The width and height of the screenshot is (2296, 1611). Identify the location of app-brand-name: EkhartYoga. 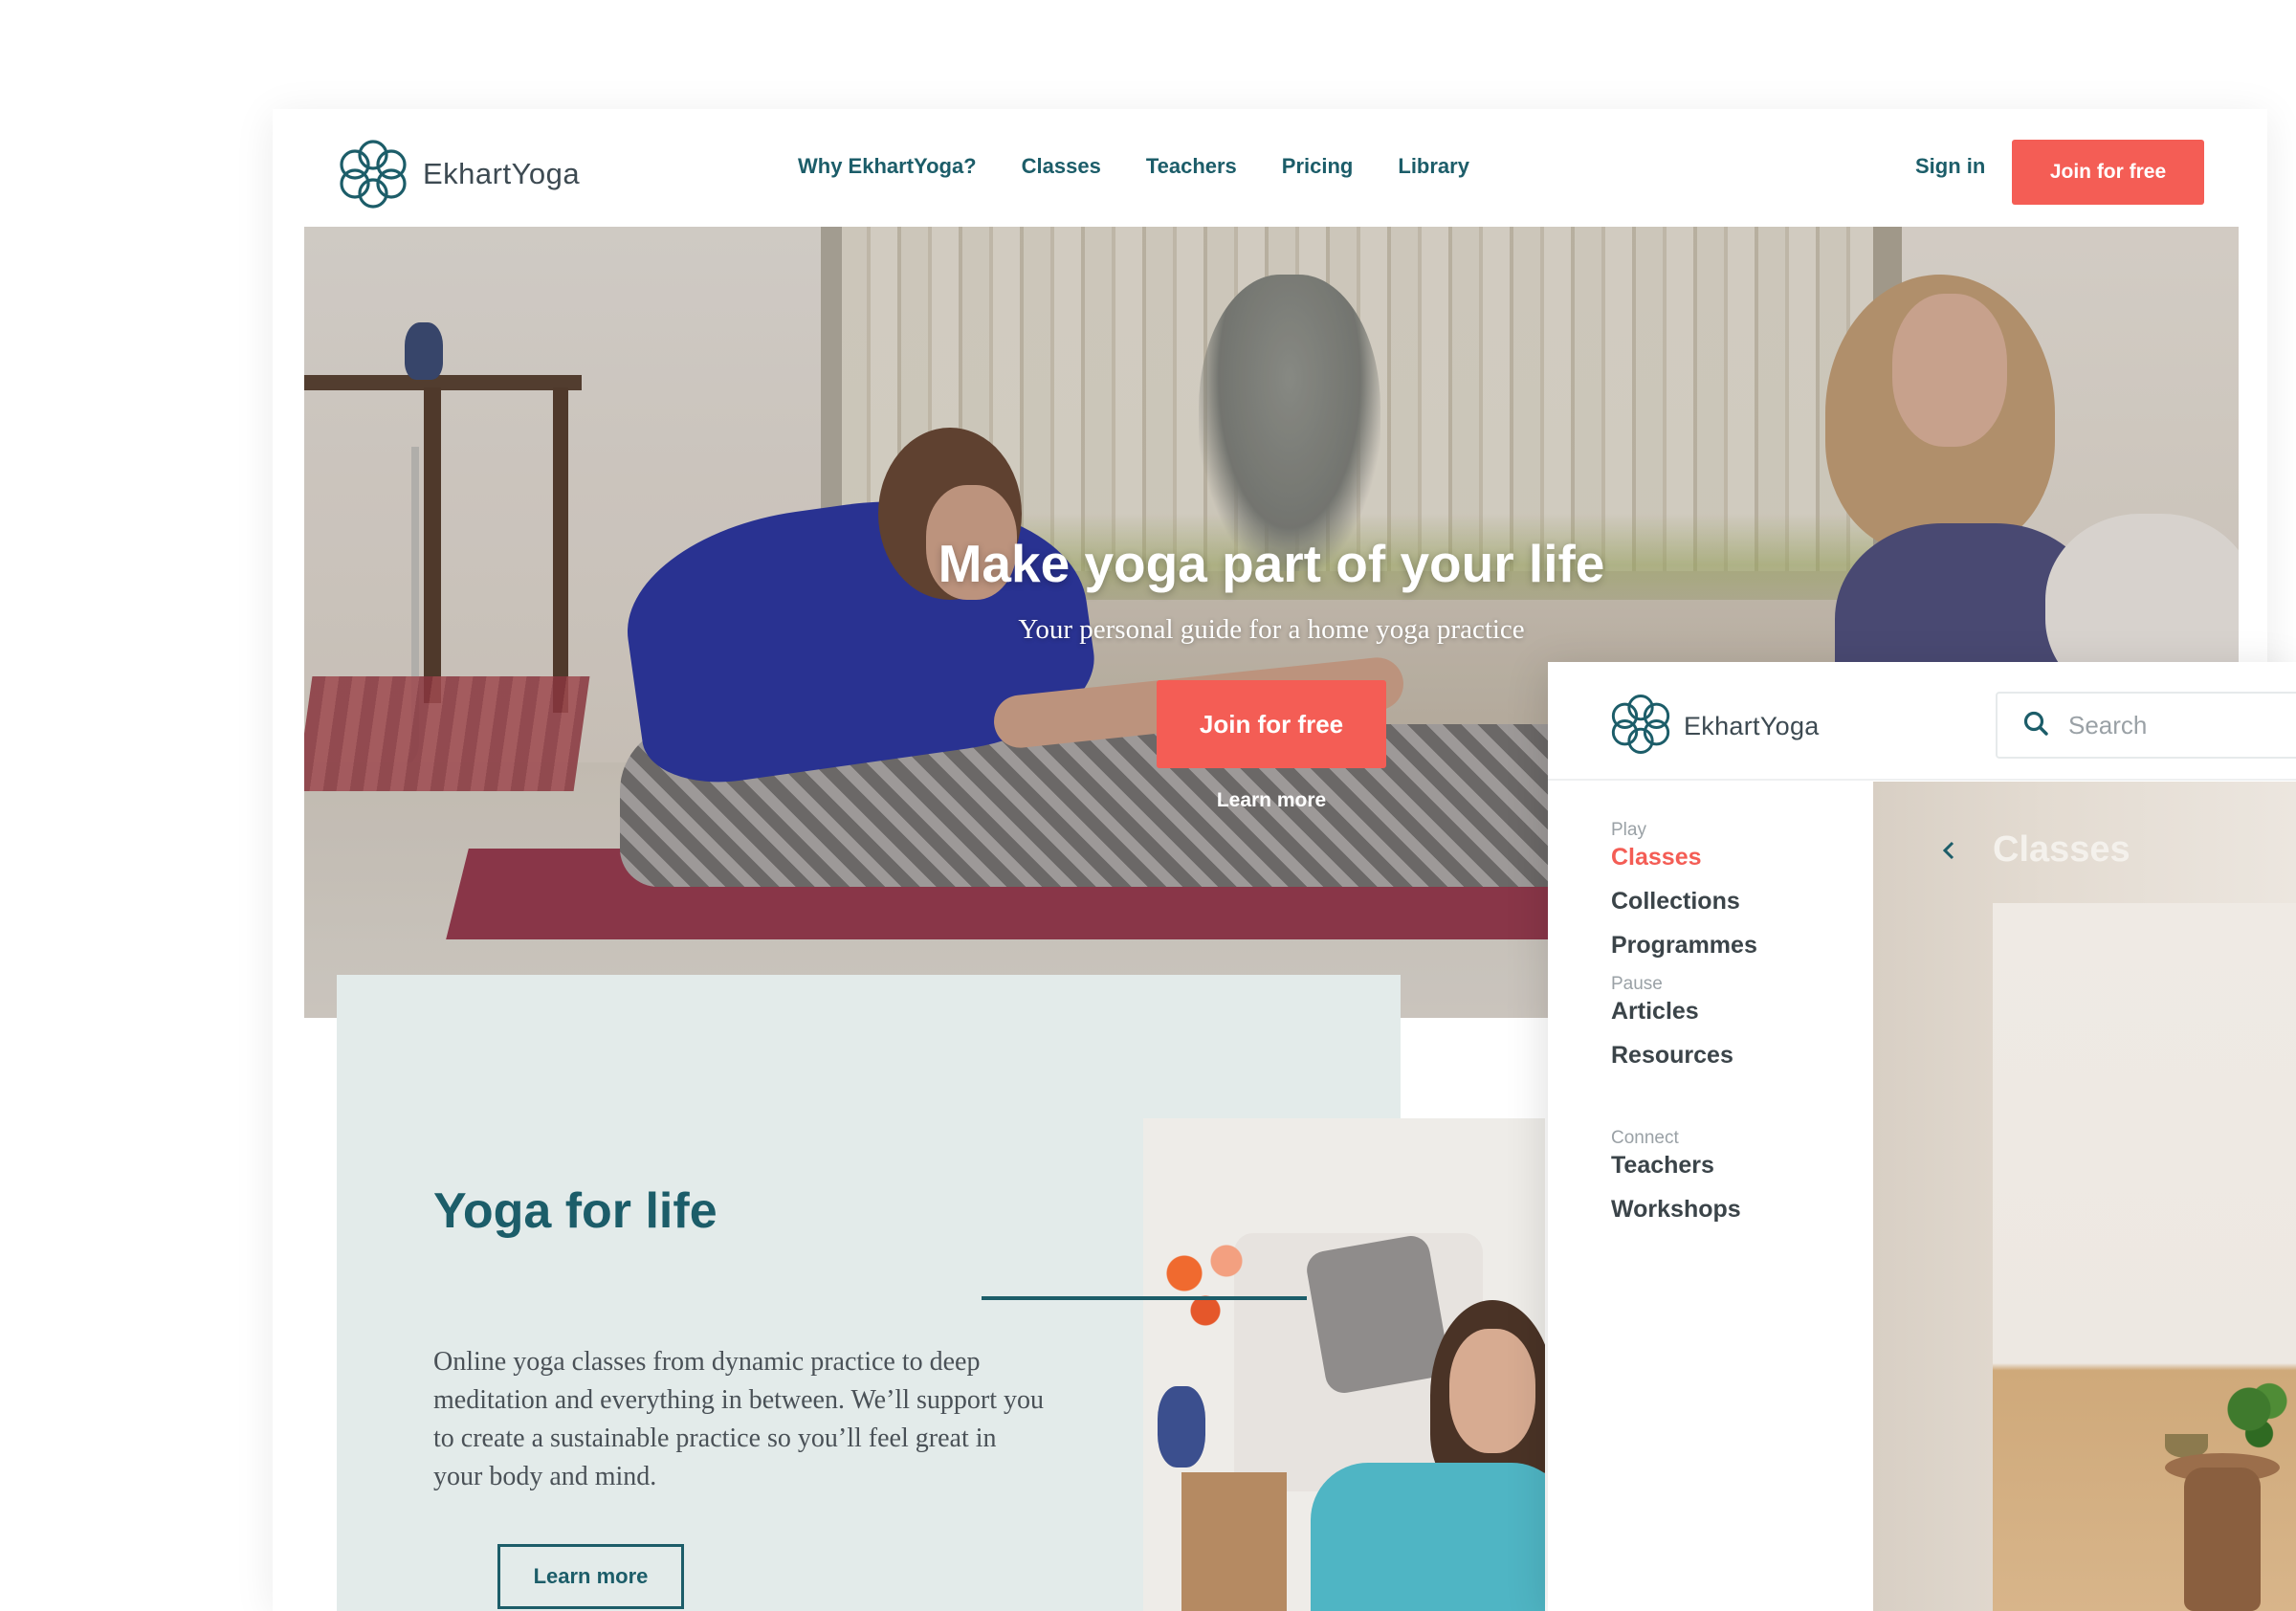
(1752, 726).